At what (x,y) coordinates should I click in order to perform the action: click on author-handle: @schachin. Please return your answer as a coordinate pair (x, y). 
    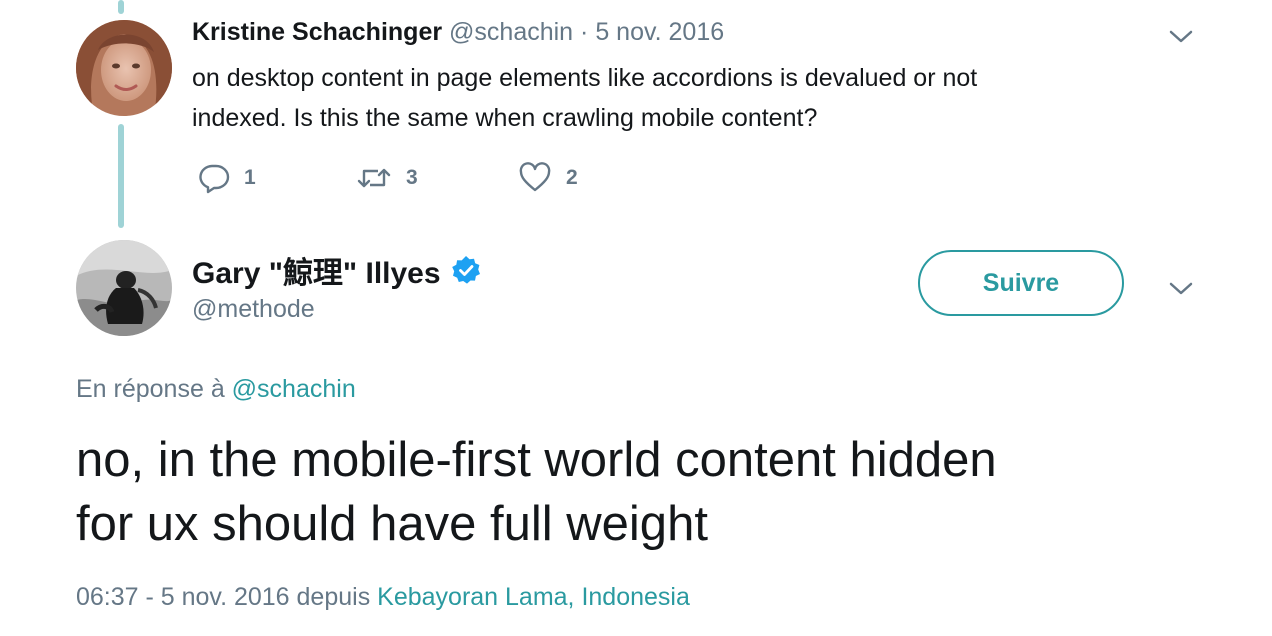
    Looking at the image, I should click on (511, 32).